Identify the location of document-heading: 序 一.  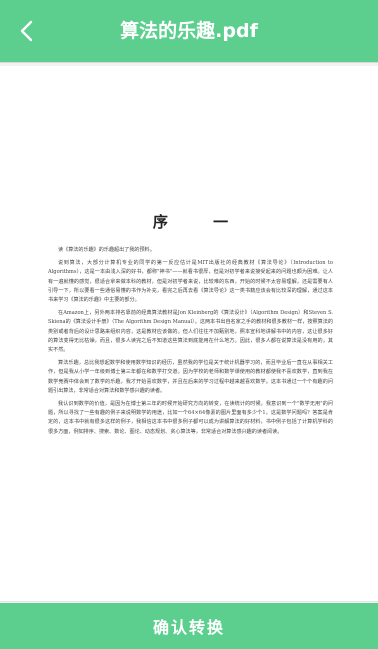
(200, 222).